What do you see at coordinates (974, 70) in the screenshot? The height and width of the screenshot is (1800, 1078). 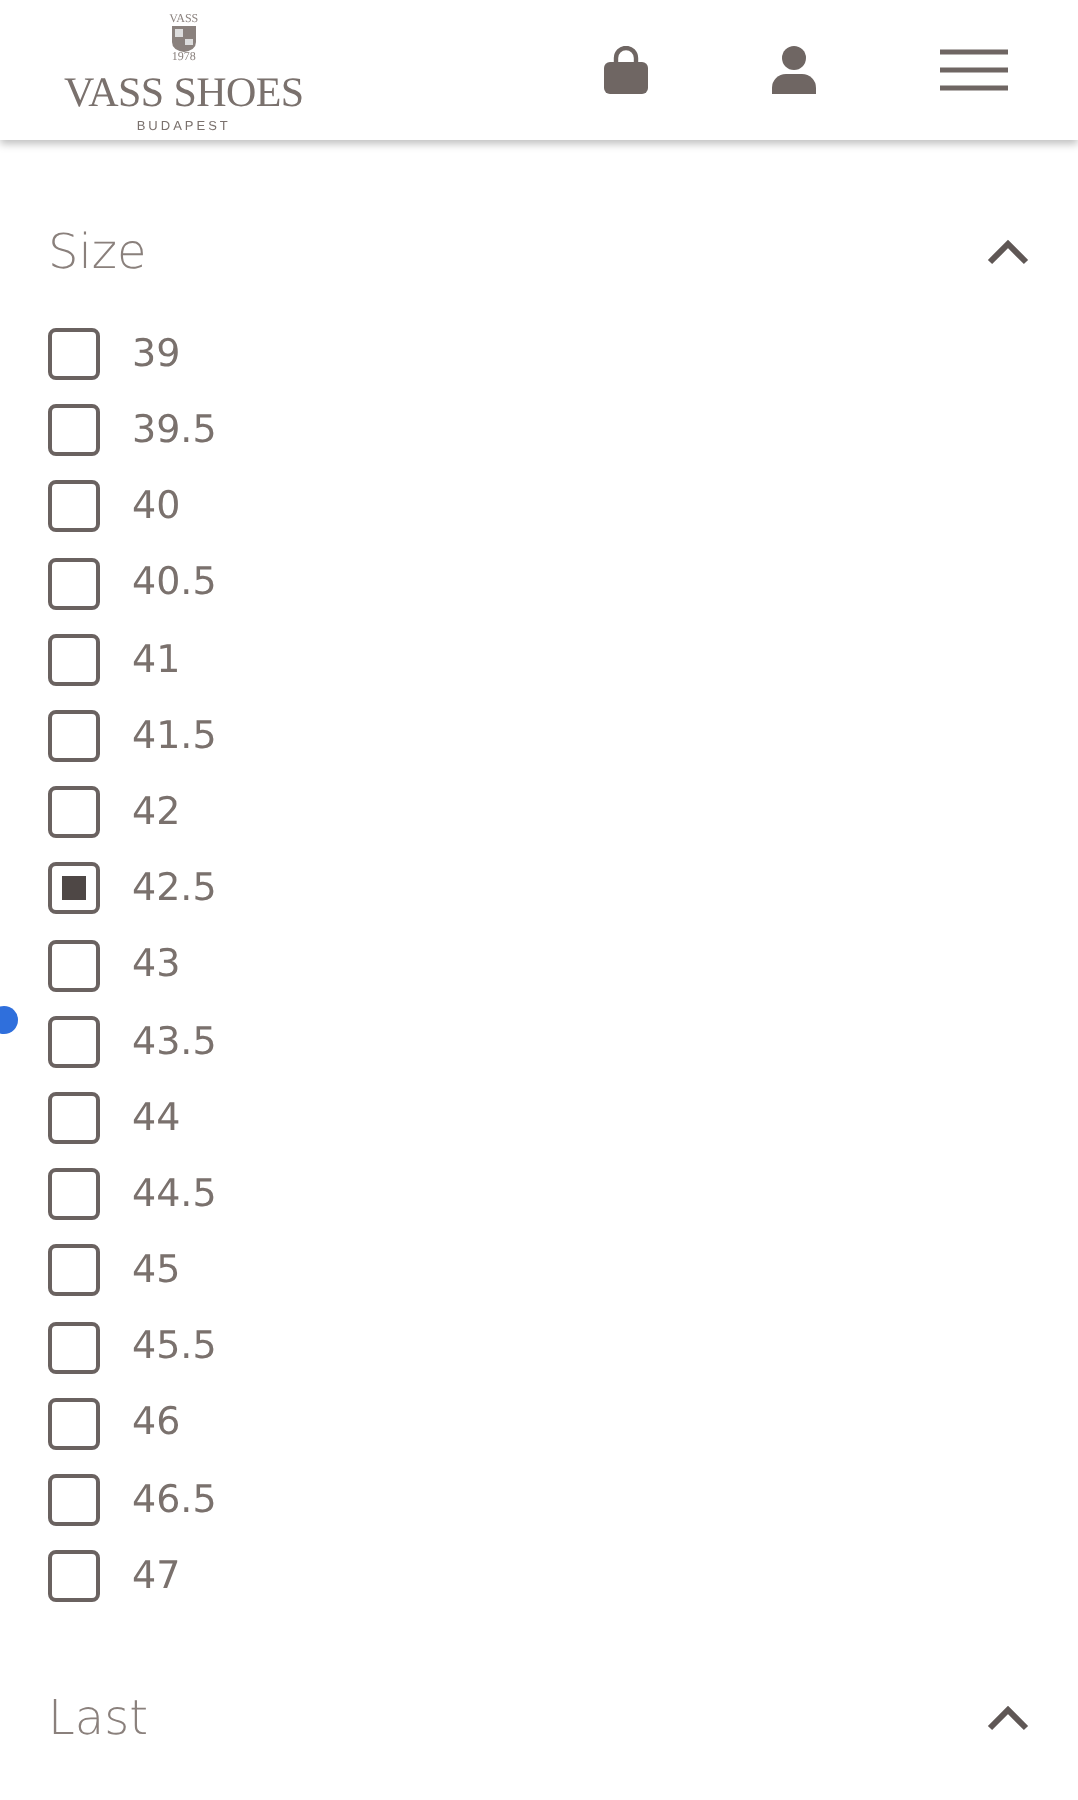 I see `menu-icon` at bounding box center [974, 70].